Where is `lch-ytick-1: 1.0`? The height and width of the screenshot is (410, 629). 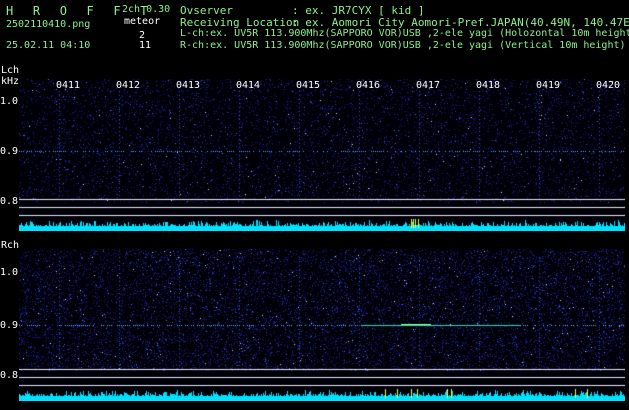 lch-ytick-1: 1.0 is located at coordinates (9, 101).